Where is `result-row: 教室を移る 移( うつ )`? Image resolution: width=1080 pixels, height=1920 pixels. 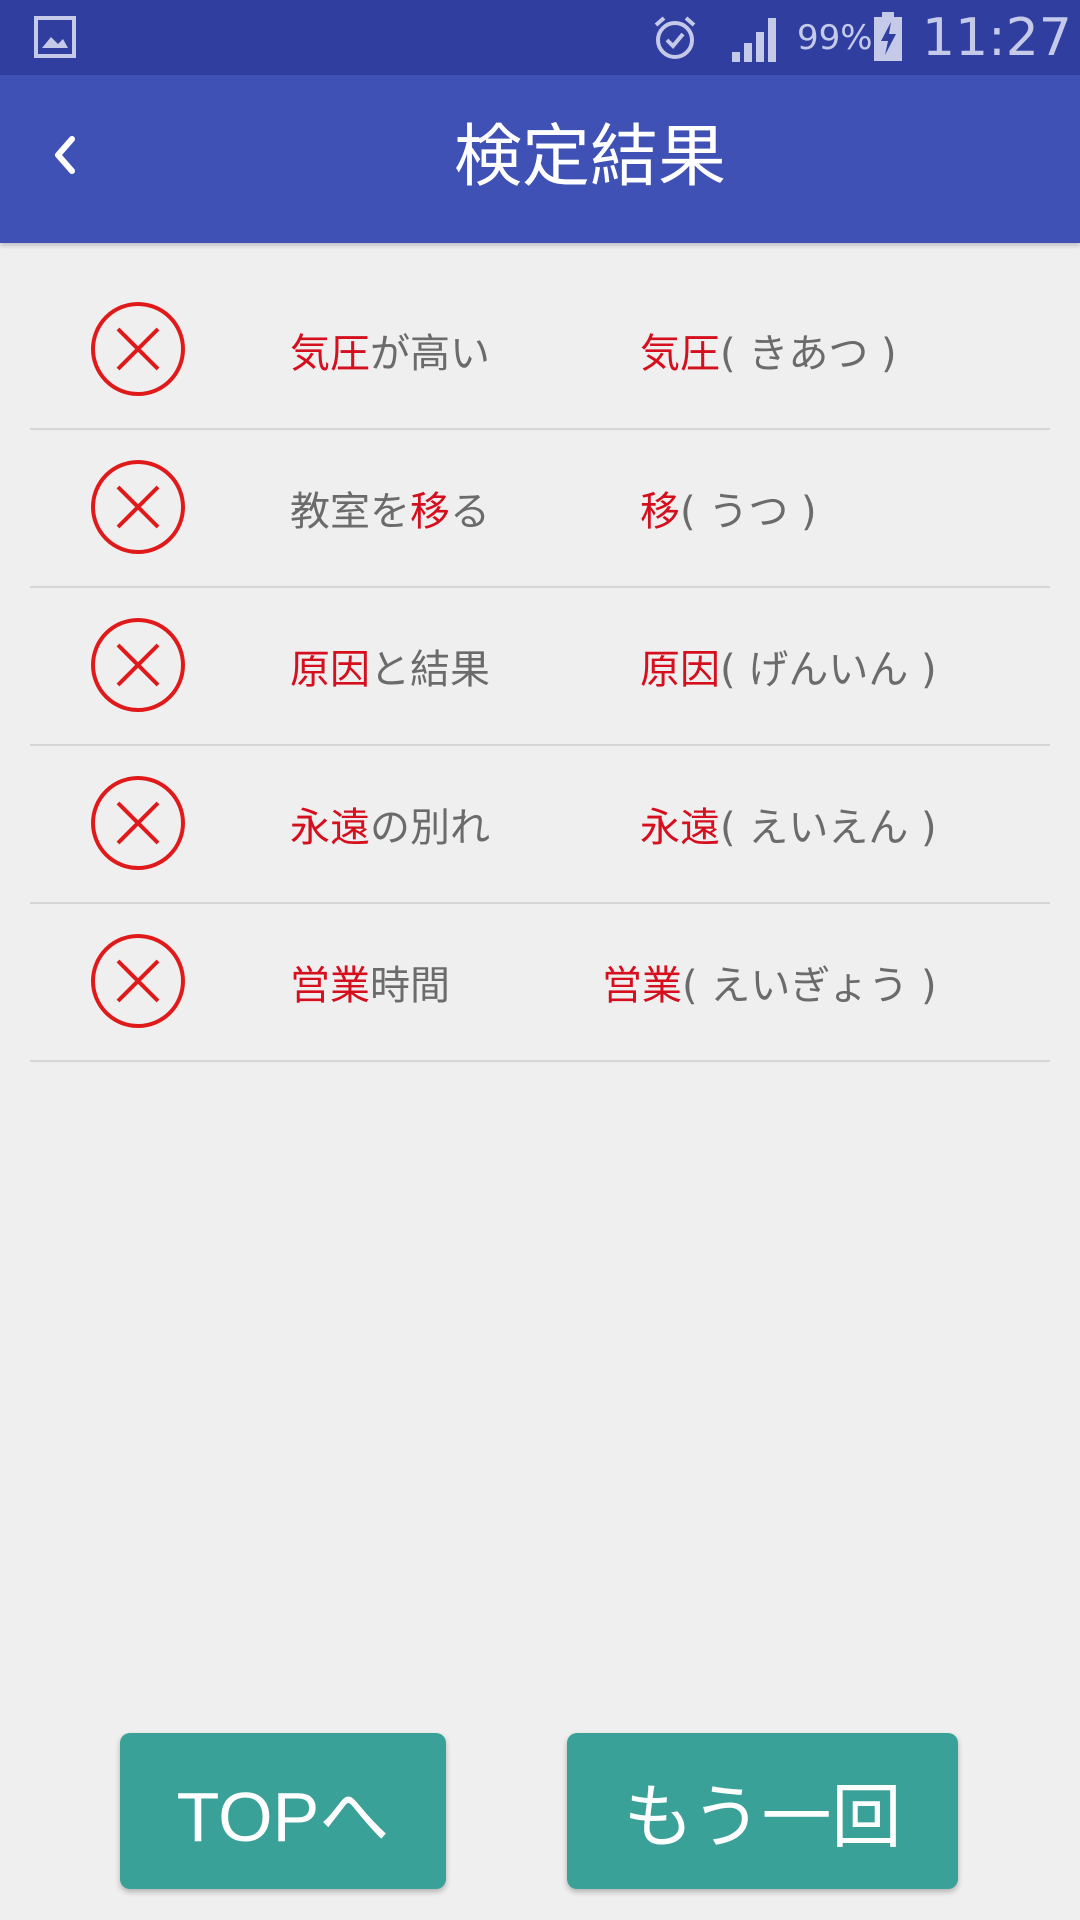
result-row: 教室を移る 移( うつ ) is located at coordinates (540, 509).